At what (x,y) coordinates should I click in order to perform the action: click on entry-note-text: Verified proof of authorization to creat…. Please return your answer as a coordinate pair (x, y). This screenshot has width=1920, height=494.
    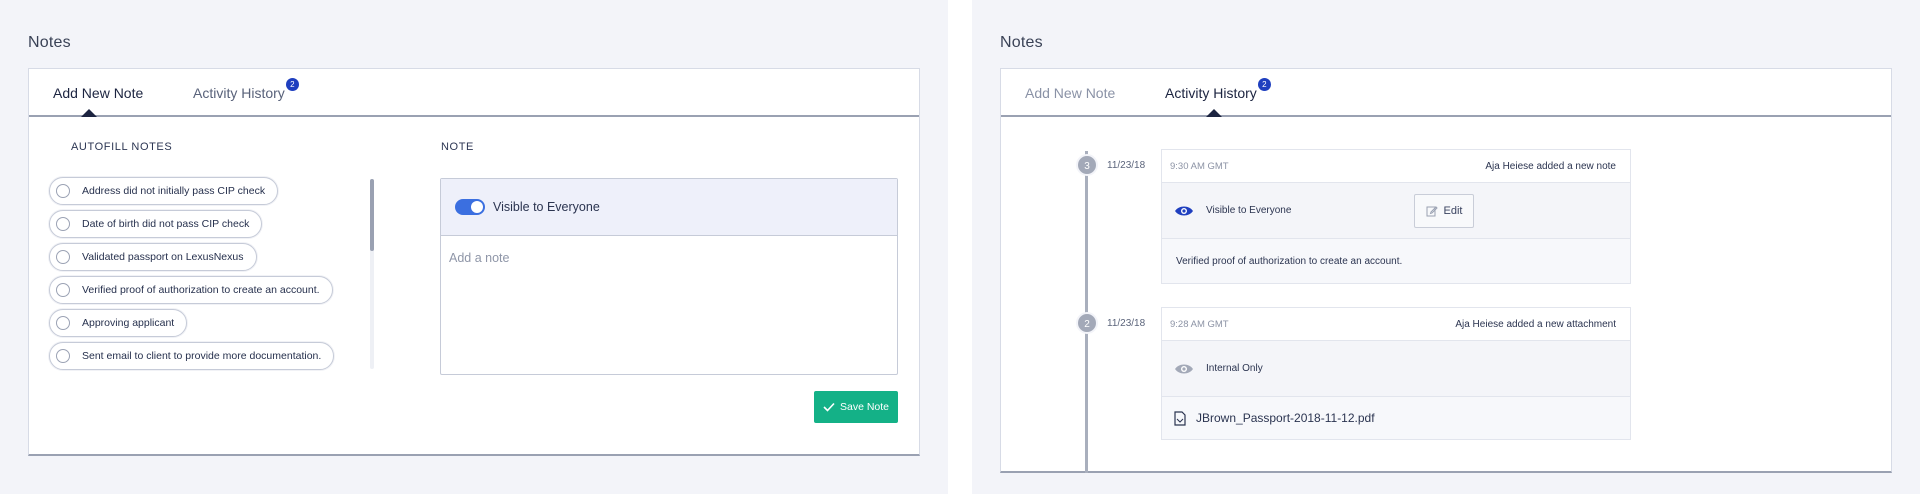
    Looking at the image, I should click on (1396, 261).